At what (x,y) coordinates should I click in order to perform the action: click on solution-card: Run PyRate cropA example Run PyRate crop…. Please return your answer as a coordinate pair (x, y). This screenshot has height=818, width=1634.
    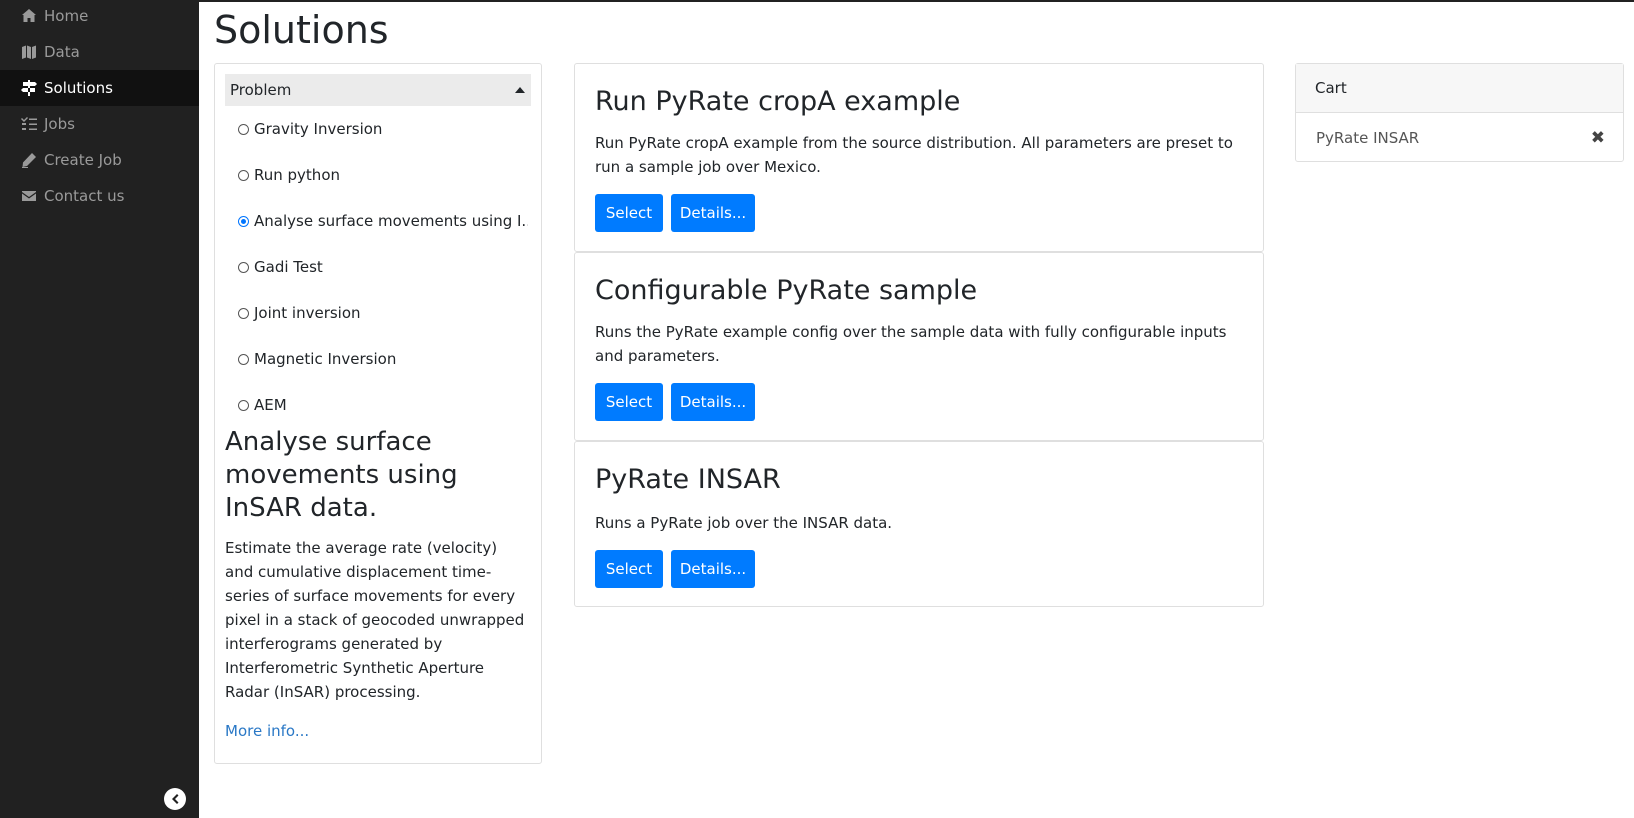
    Looking at the image, I should click on (919, 157).